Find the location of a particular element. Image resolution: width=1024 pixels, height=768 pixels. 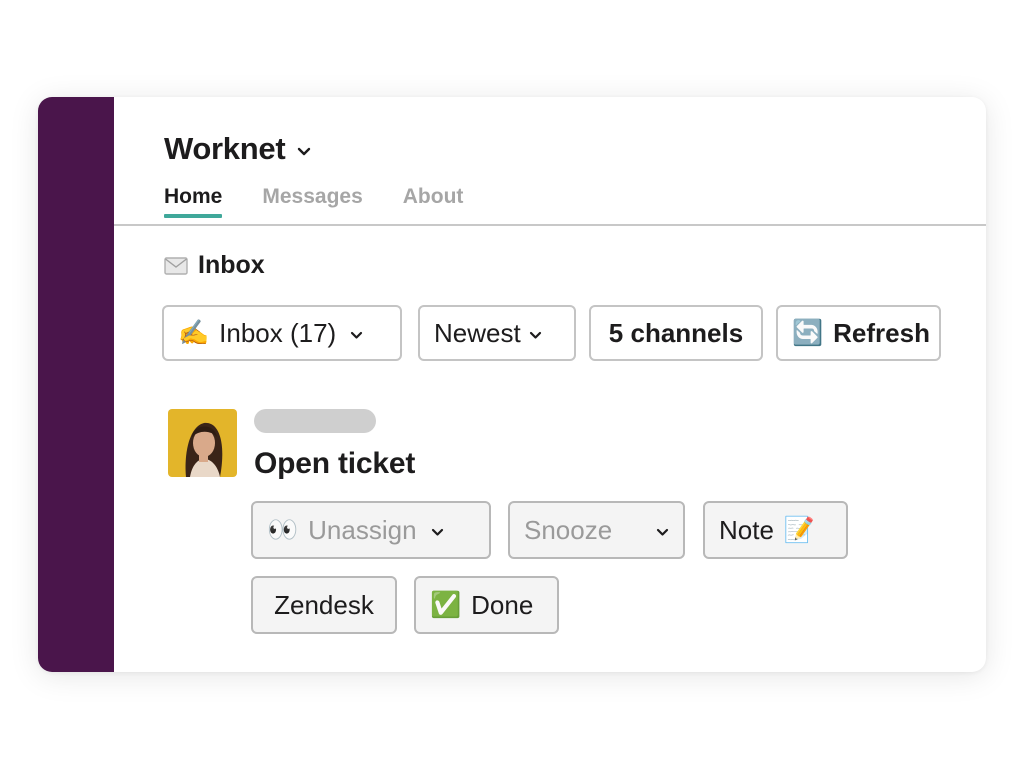

tab-messages: Messages is located at coordinates (312, 201).